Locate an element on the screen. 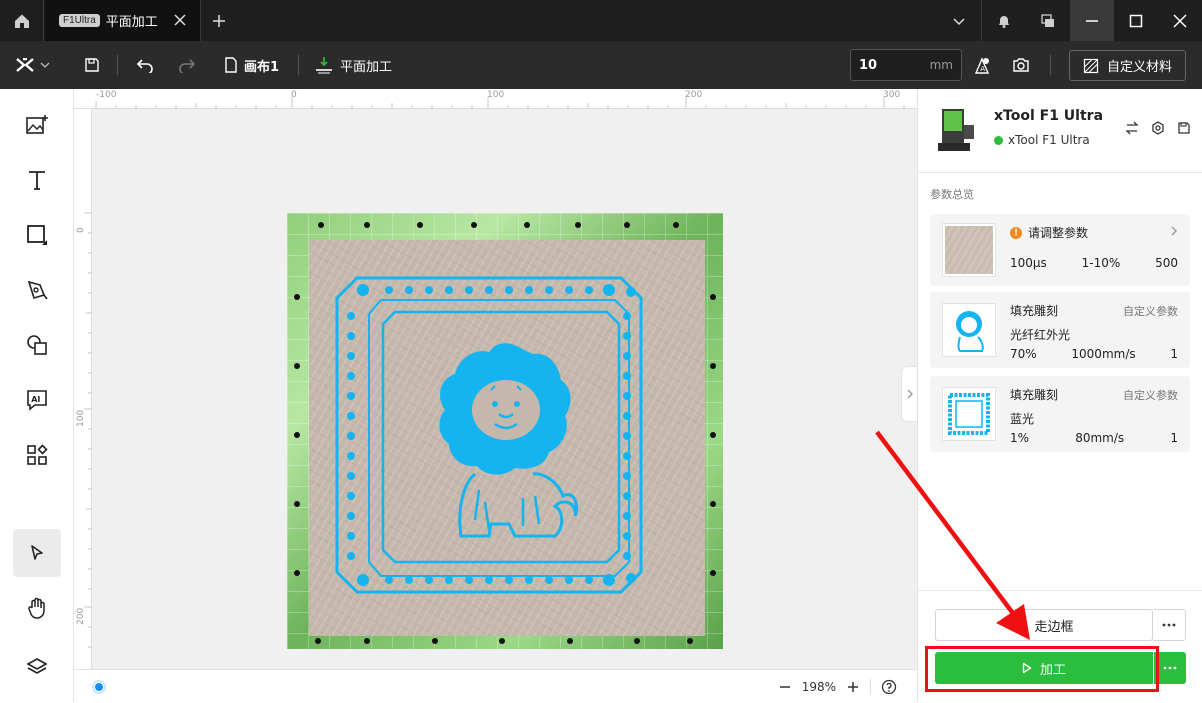  image-tool-button is located at coordinates (37, 125).